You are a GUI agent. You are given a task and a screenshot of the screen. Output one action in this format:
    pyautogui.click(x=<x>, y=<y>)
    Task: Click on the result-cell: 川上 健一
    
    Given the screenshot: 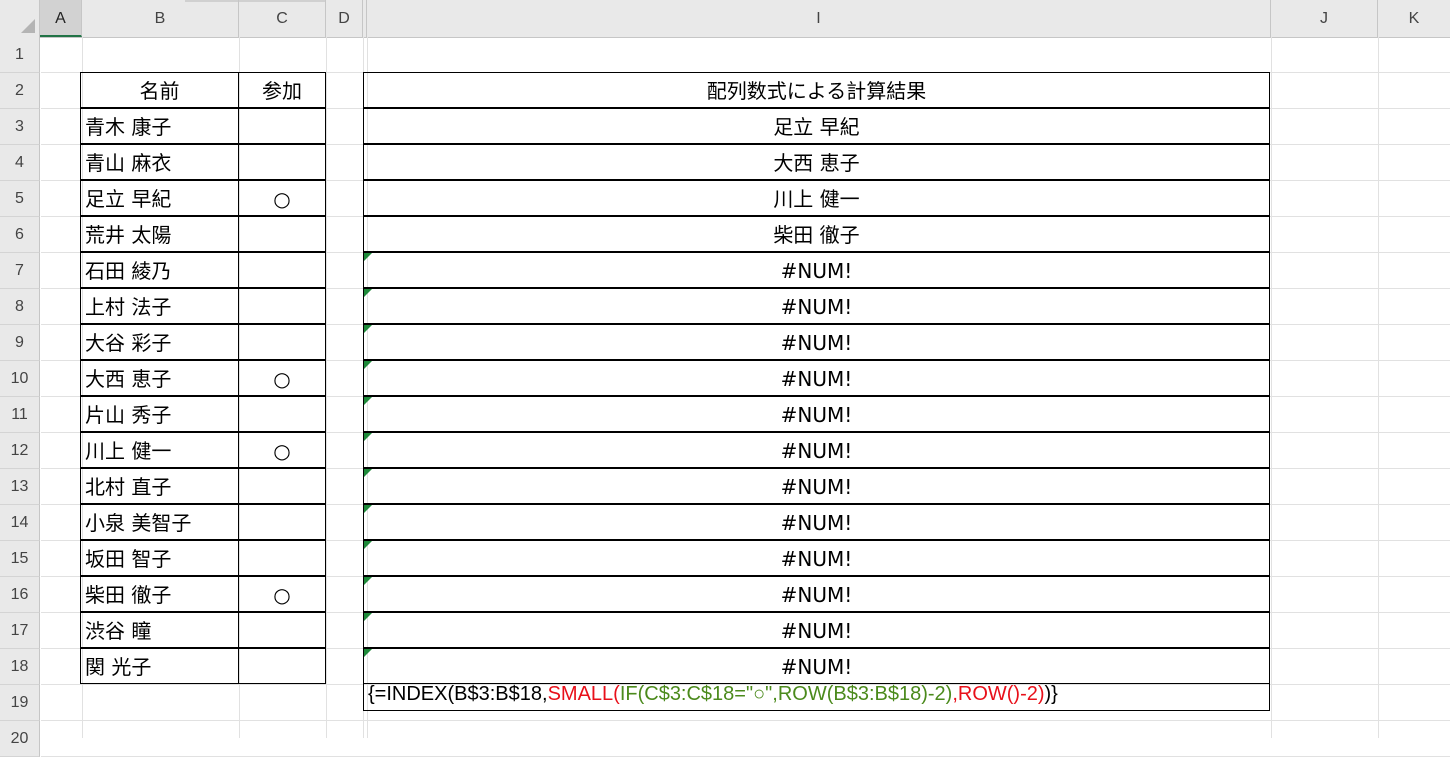 What is the action you would take?
    pyautogui.click(x=816, y=198)
    